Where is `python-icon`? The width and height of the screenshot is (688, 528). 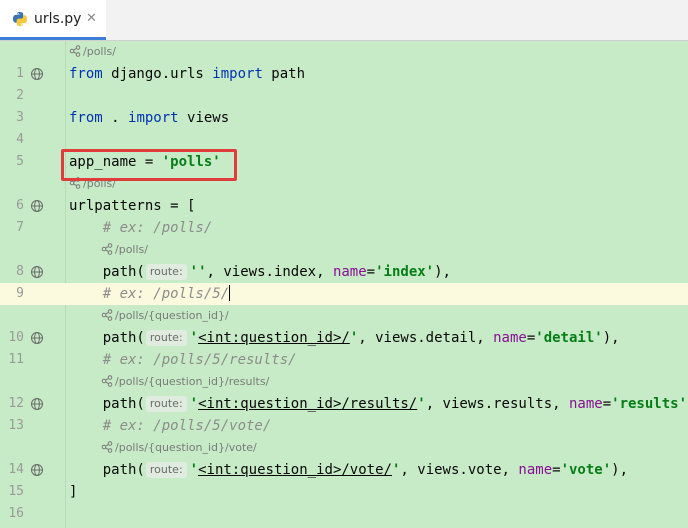 python-icon is located at coordinates (20, 19).